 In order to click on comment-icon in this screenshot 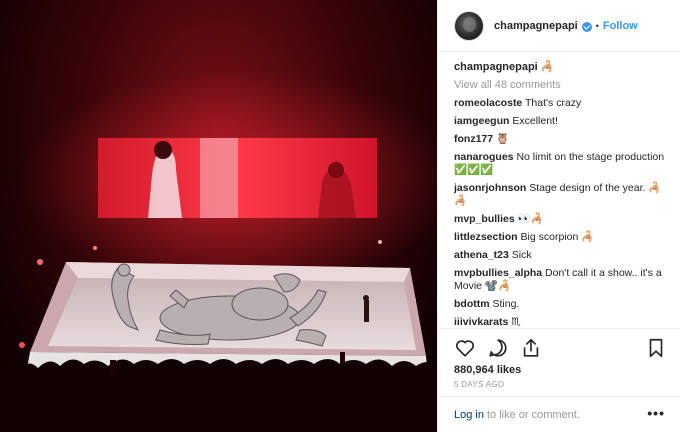, I will do `click(498, 348)`.